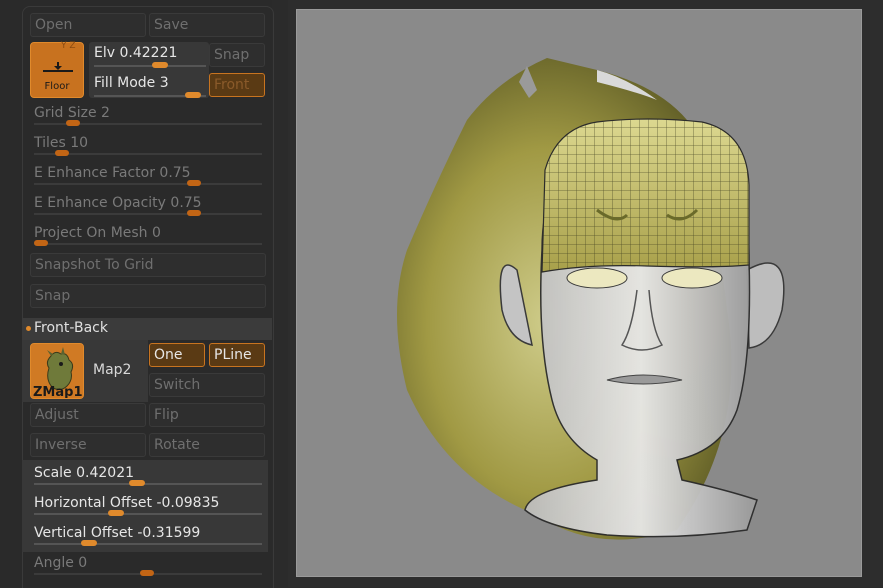 The height and width of the screenshot is (588, 883). What do you see at coordinates (88, 415) in the screenshot?
I see `adjust-button: Adjust` at bounding box center [88, 415].